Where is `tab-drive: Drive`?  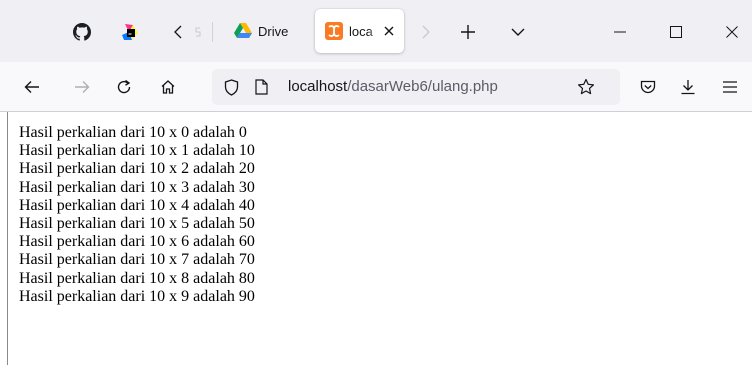 tab-drive: Drive is located at coordinates (265, 31).